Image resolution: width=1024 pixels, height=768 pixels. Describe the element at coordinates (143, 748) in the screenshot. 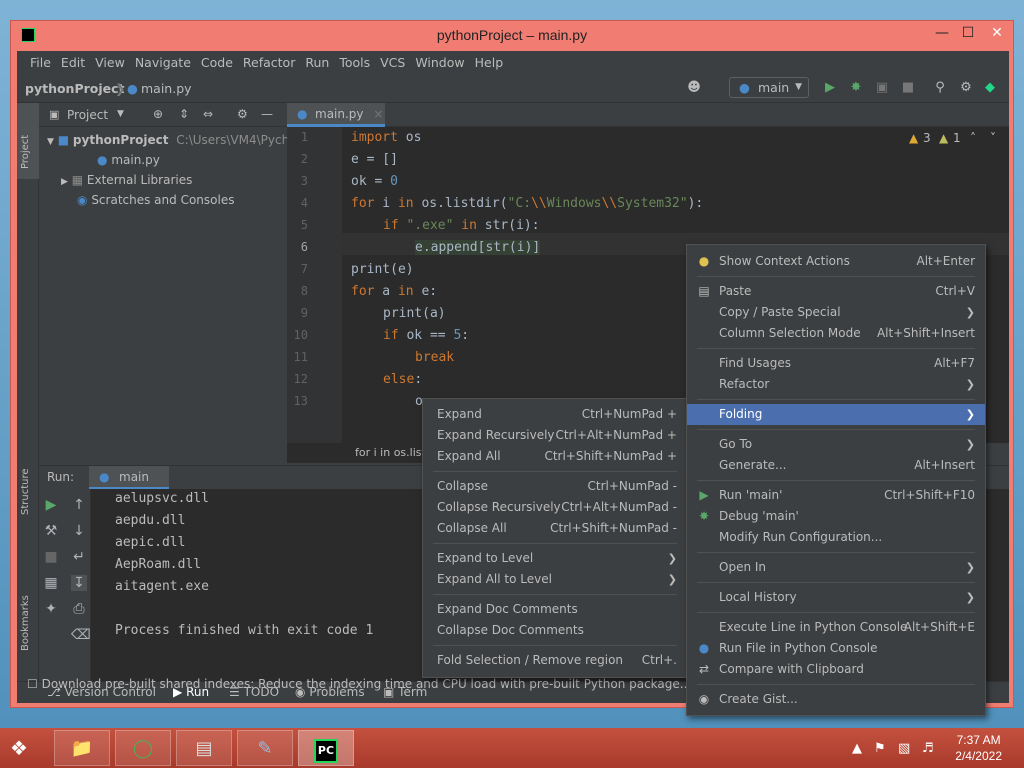

I see `chrome-icon: ◯` at that location.